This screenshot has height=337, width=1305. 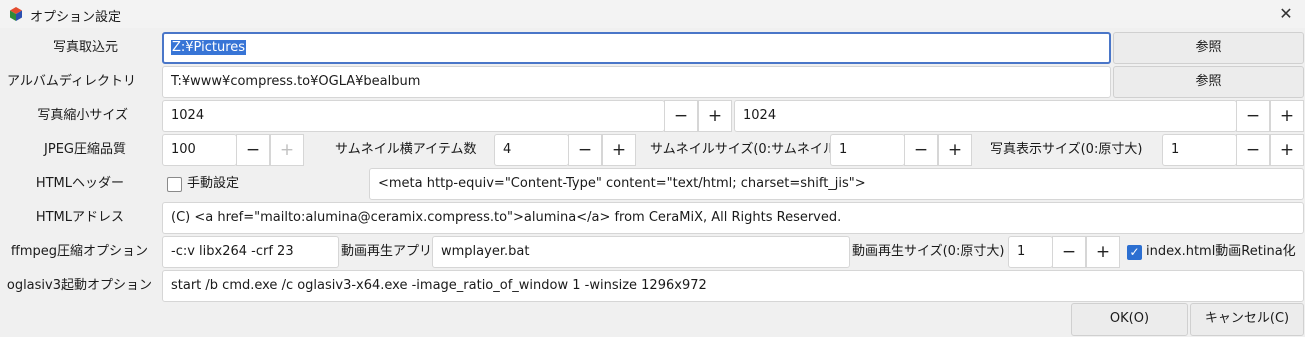 What do you see at coordinates (406, 149) in the screenshot?
I see `thumb-columns-label: サムネイル横アイテム数` at bounding box center [406, 149].